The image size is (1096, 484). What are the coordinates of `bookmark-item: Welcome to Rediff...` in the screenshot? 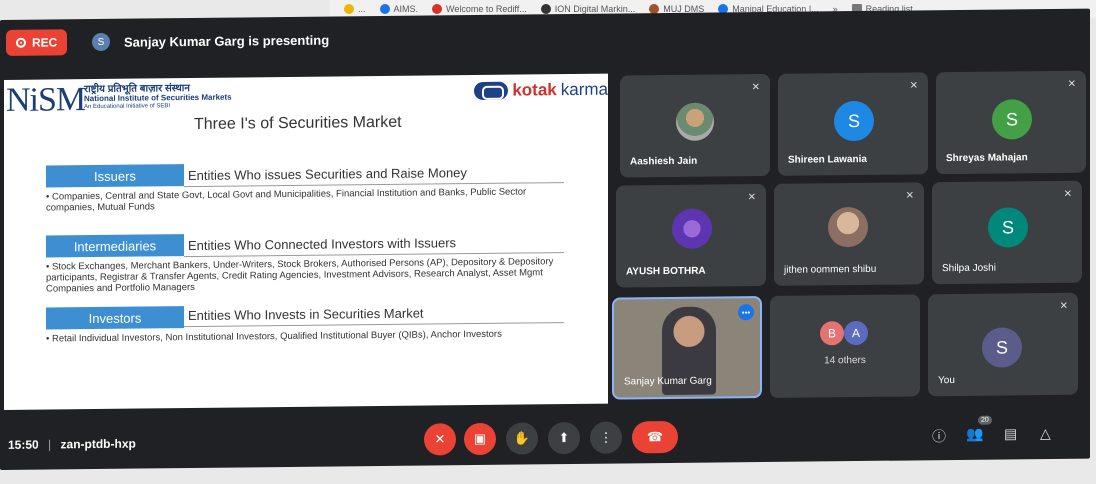 It's located at (479, 9).